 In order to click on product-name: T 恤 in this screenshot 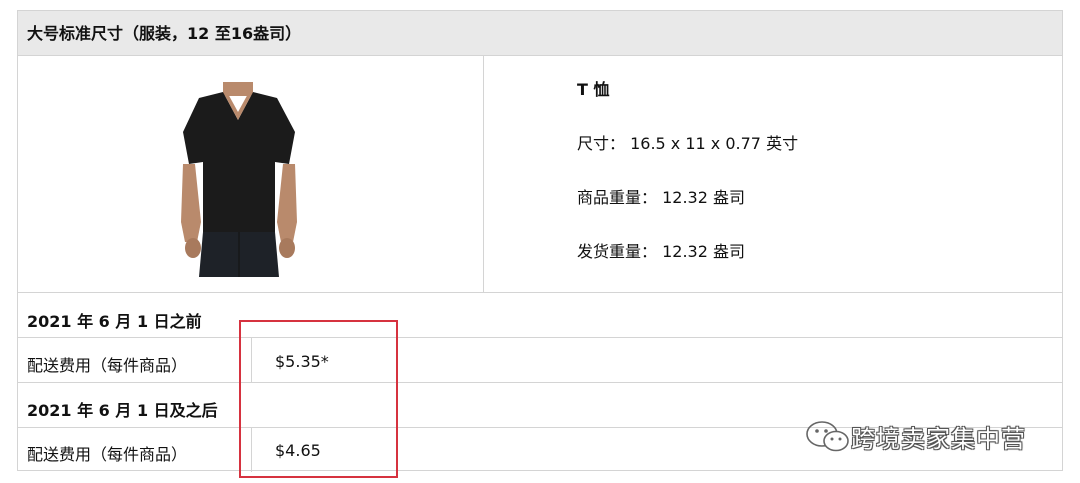, I will do `click(593, 89)`.